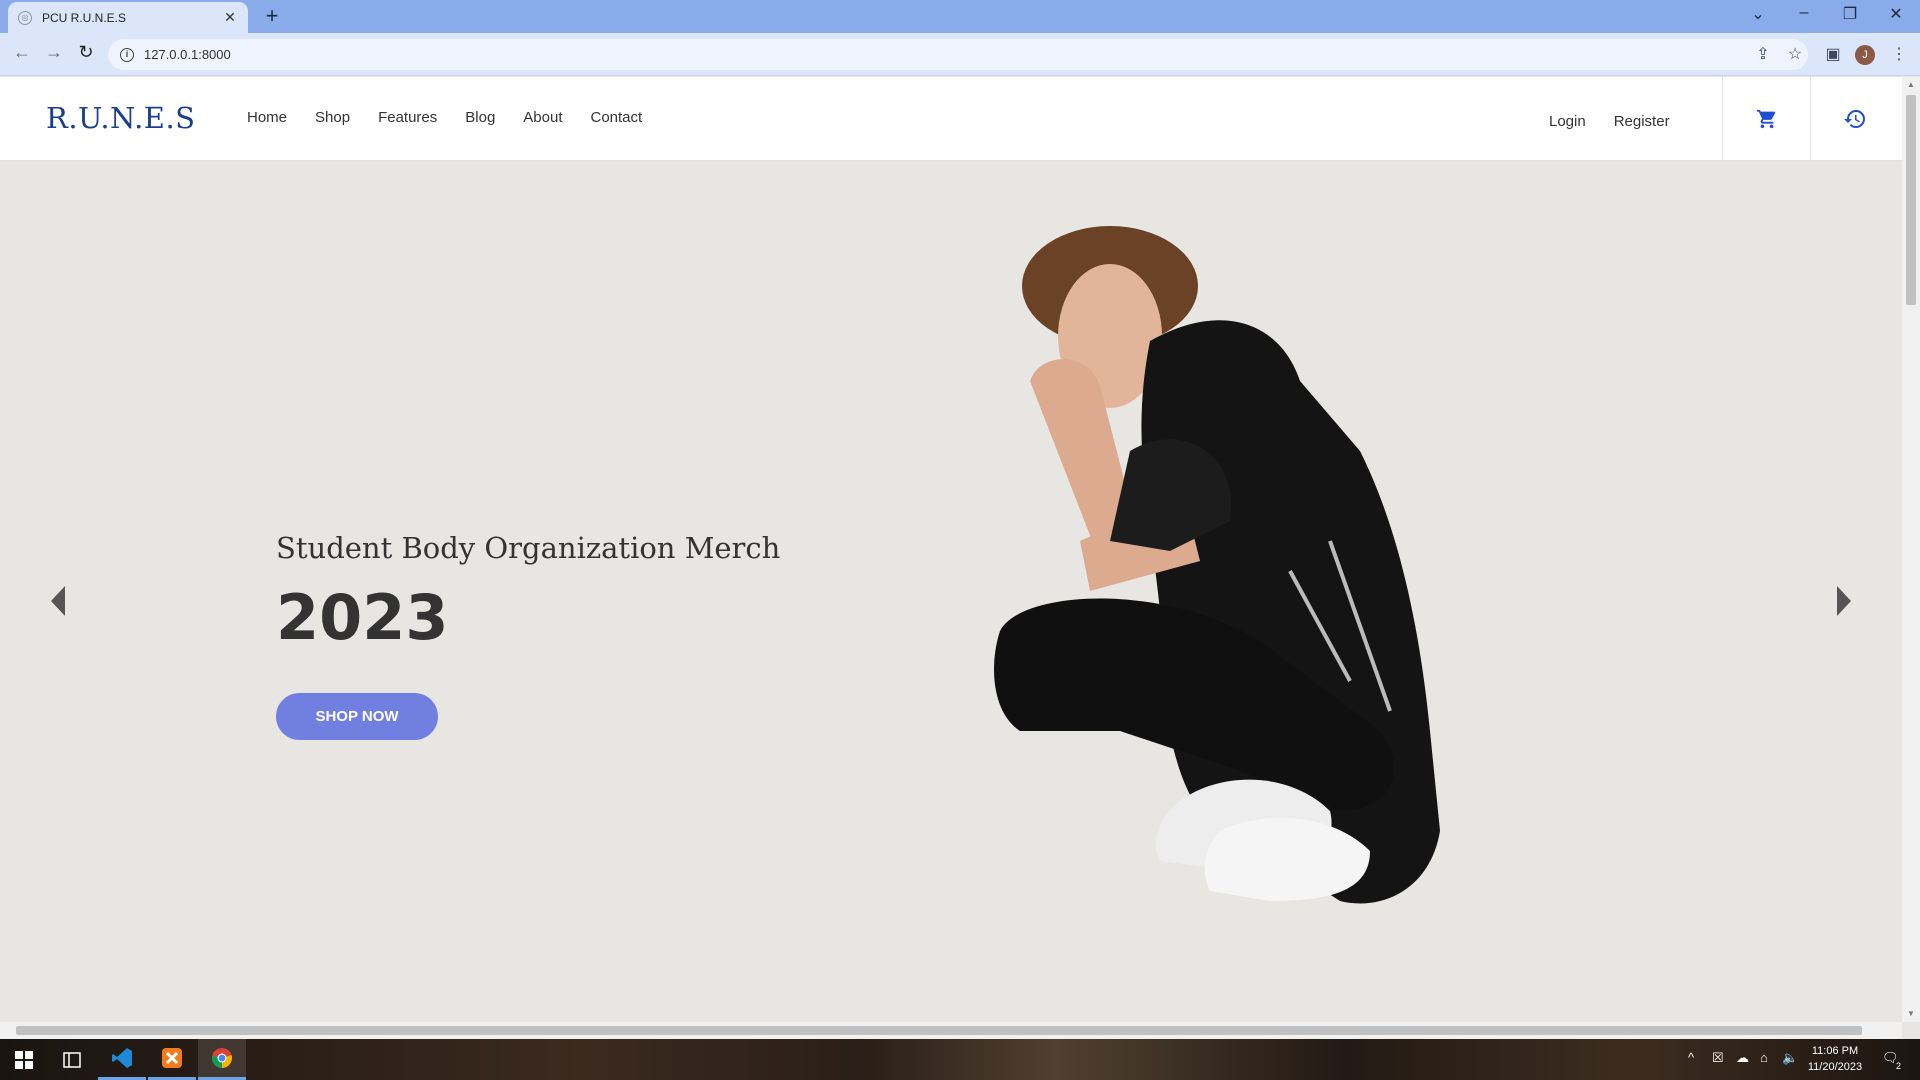  I want to click on horizontal-scrollbar, so click(951, 1030).